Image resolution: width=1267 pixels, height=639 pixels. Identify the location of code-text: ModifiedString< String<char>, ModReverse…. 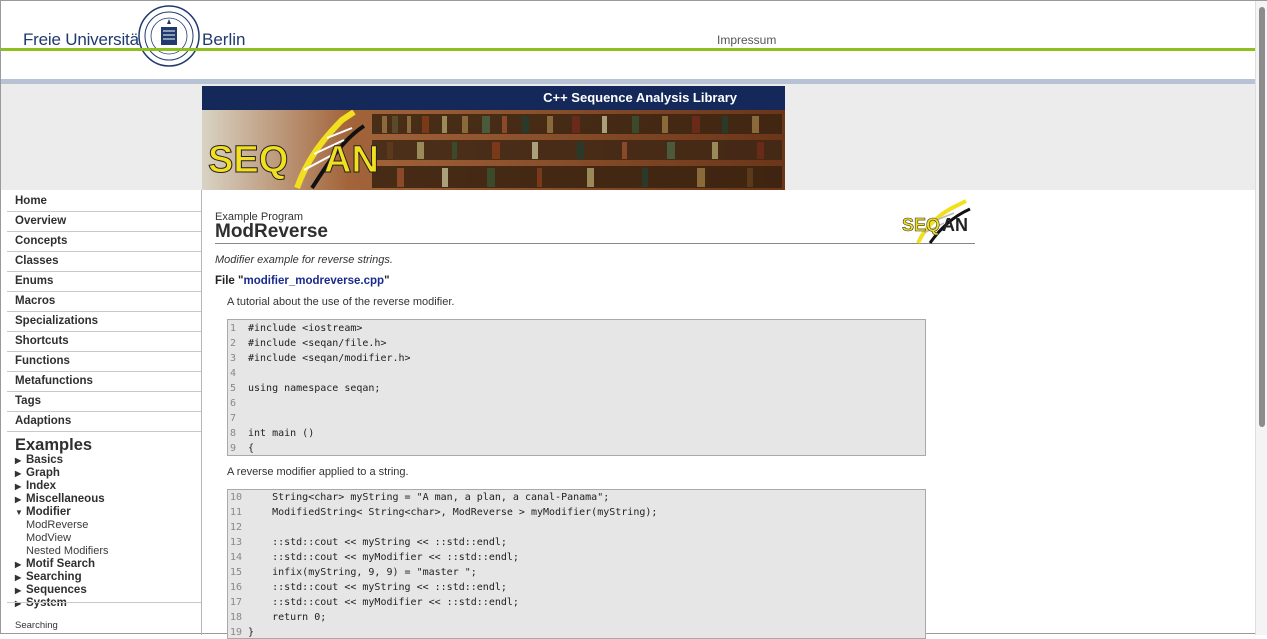
(453, 512).